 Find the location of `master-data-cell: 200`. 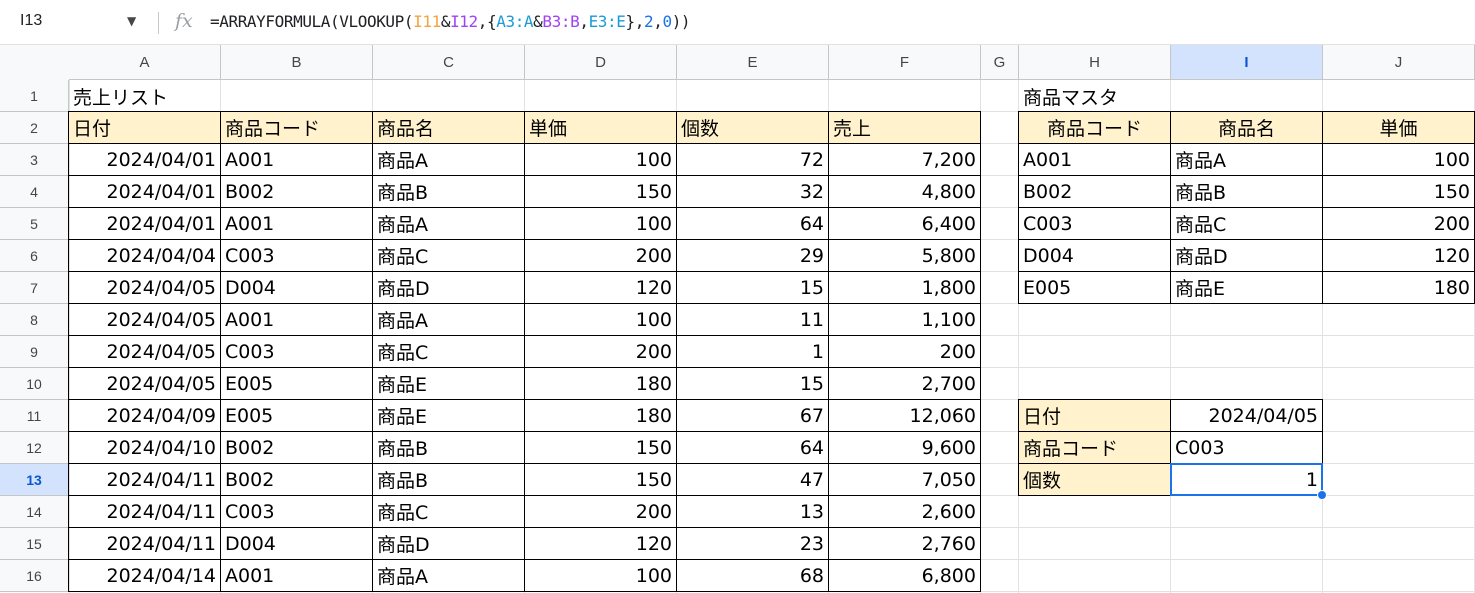

master-data-cell: 200 is located at coordinates (1398, 223).